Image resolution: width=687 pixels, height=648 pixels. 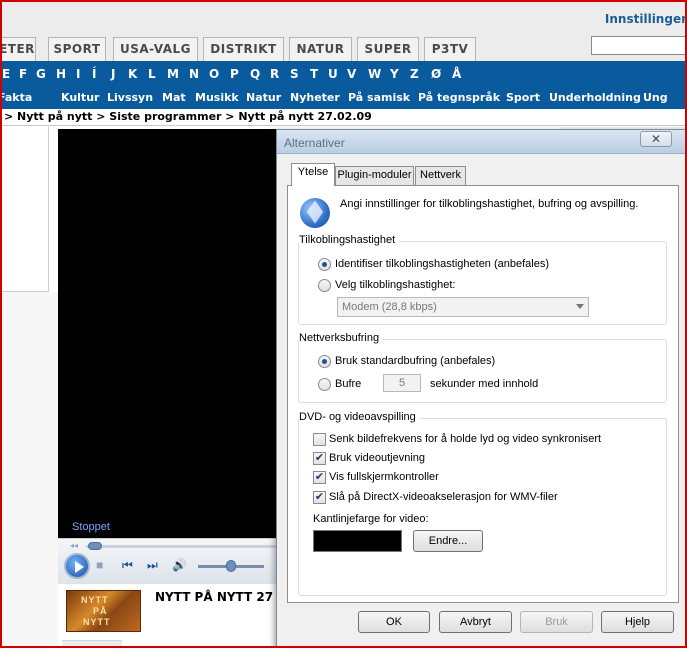 I want to click on seek-bar, so click(x=181, y=546).